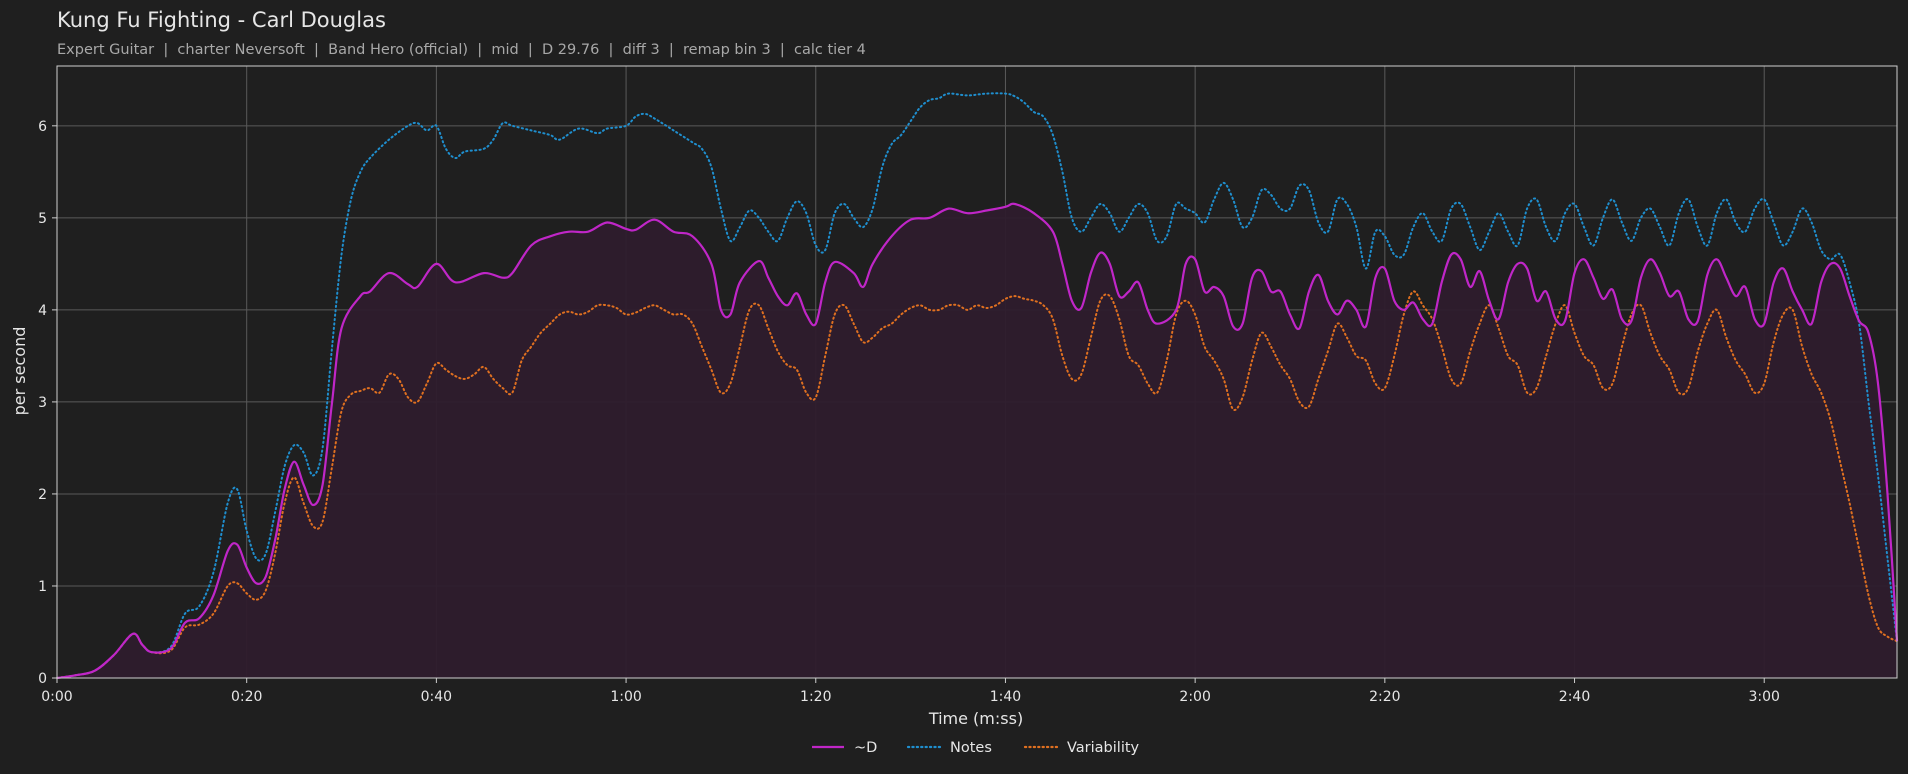 The height and width of the screenshot is (774, 1908). What do you see at coordinates (42, 403) in the screenshot?
I see `y-tick-label: 3` at bounding box center [42, 403].